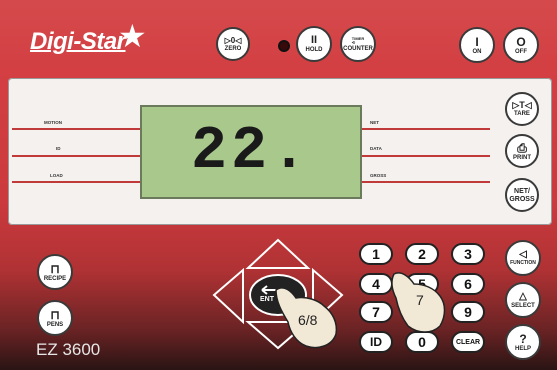 This screenshot has width=557, height=370. I want to click on model-label: EZ 3600, so click(68, 349).